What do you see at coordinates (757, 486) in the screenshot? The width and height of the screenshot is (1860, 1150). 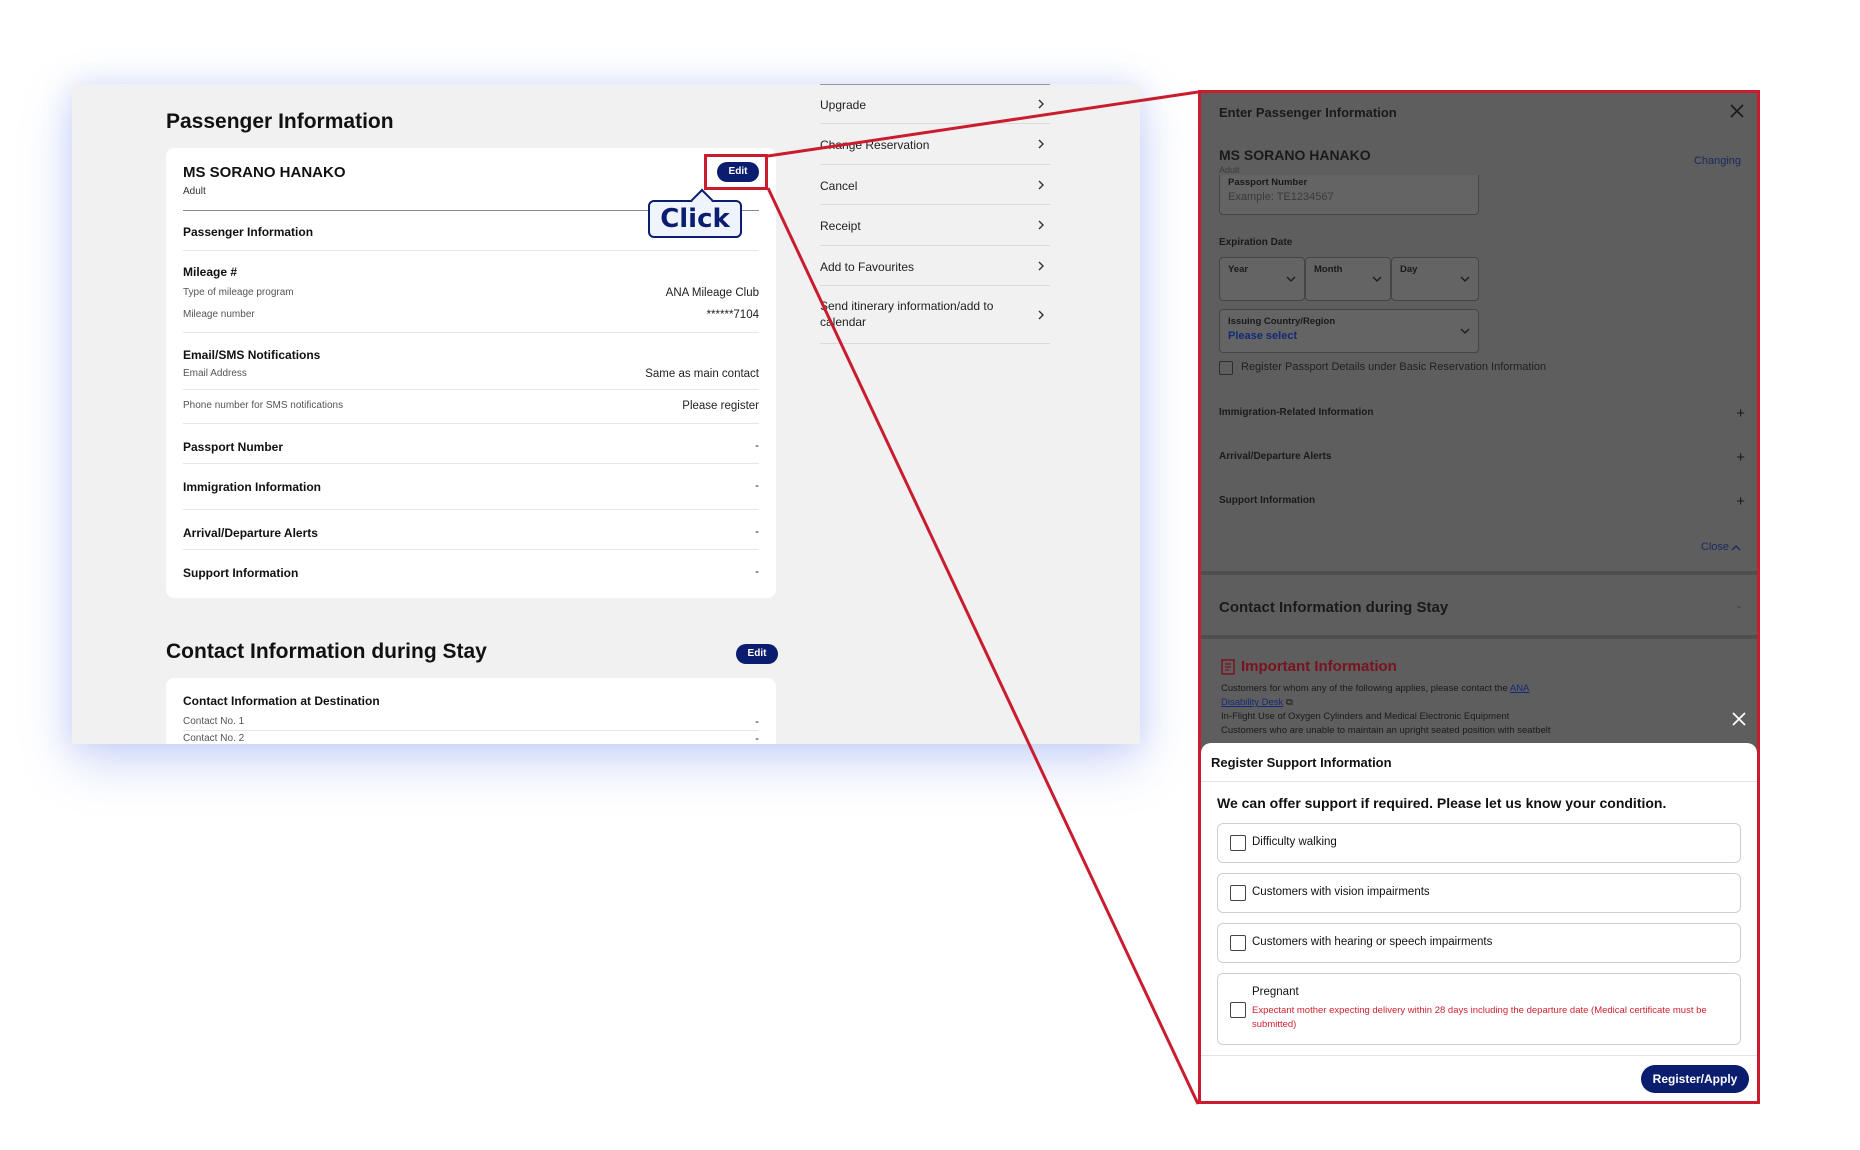 I see `immigration-value: -` at bounding box center [757, 486].